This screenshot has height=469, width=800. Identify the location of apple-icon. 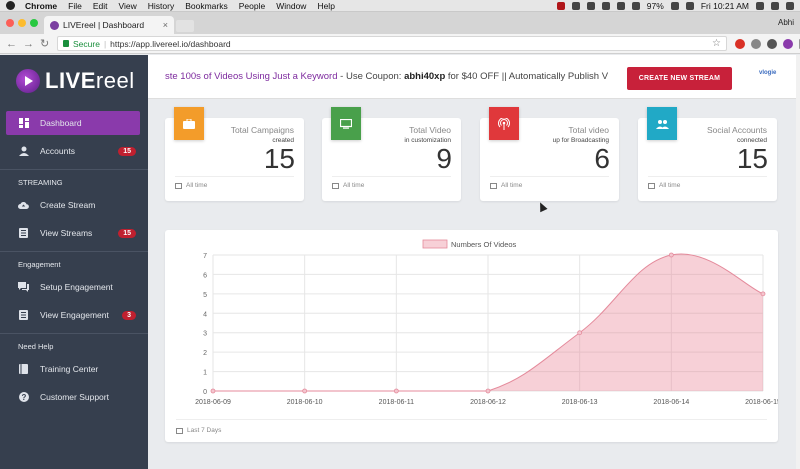
(10, 5).